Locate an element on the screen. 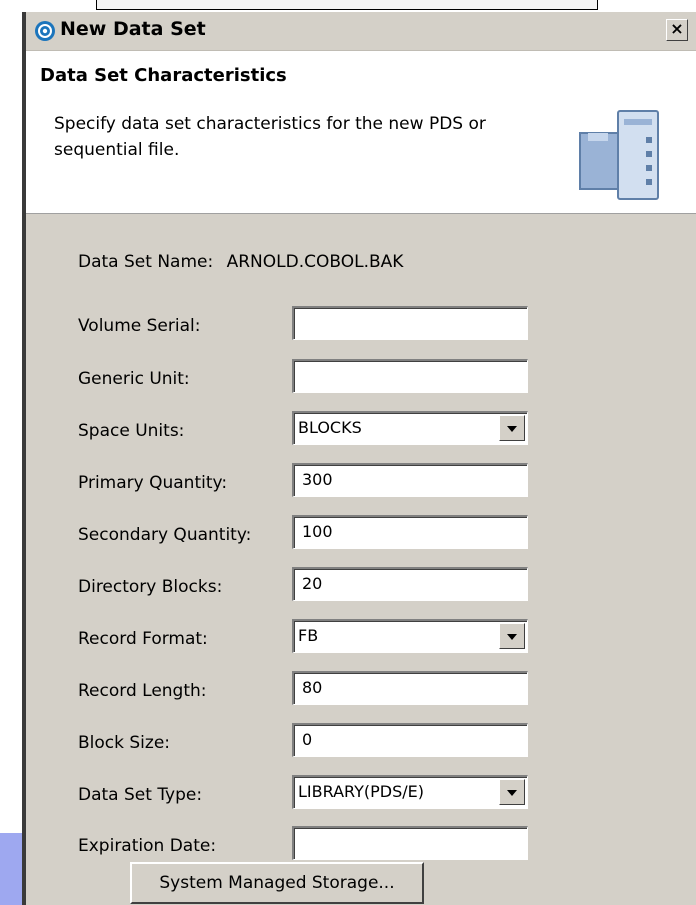 The width and height of the screenshot is (696, 905). record-length-label: Record Length: is located at coordinates (142, 691).